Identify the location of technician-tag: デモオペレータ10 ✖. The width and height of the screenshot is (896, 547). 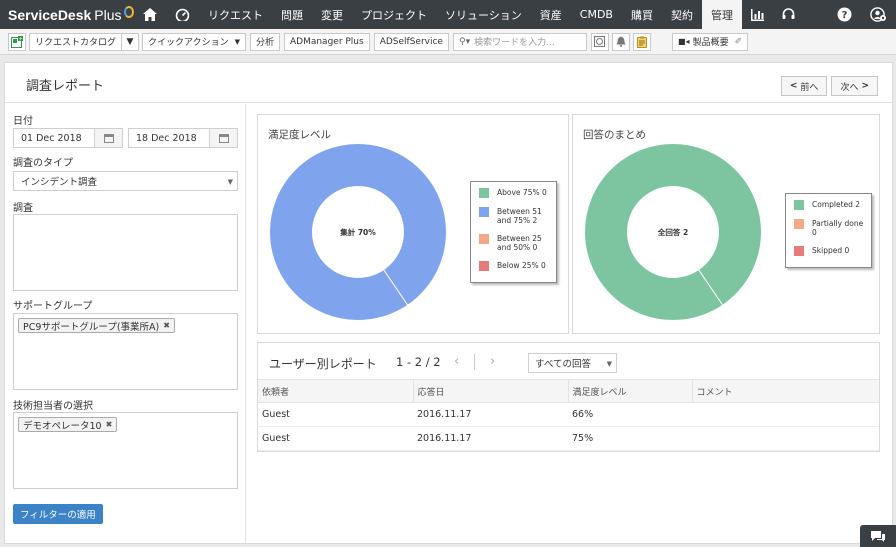
(68, 424).